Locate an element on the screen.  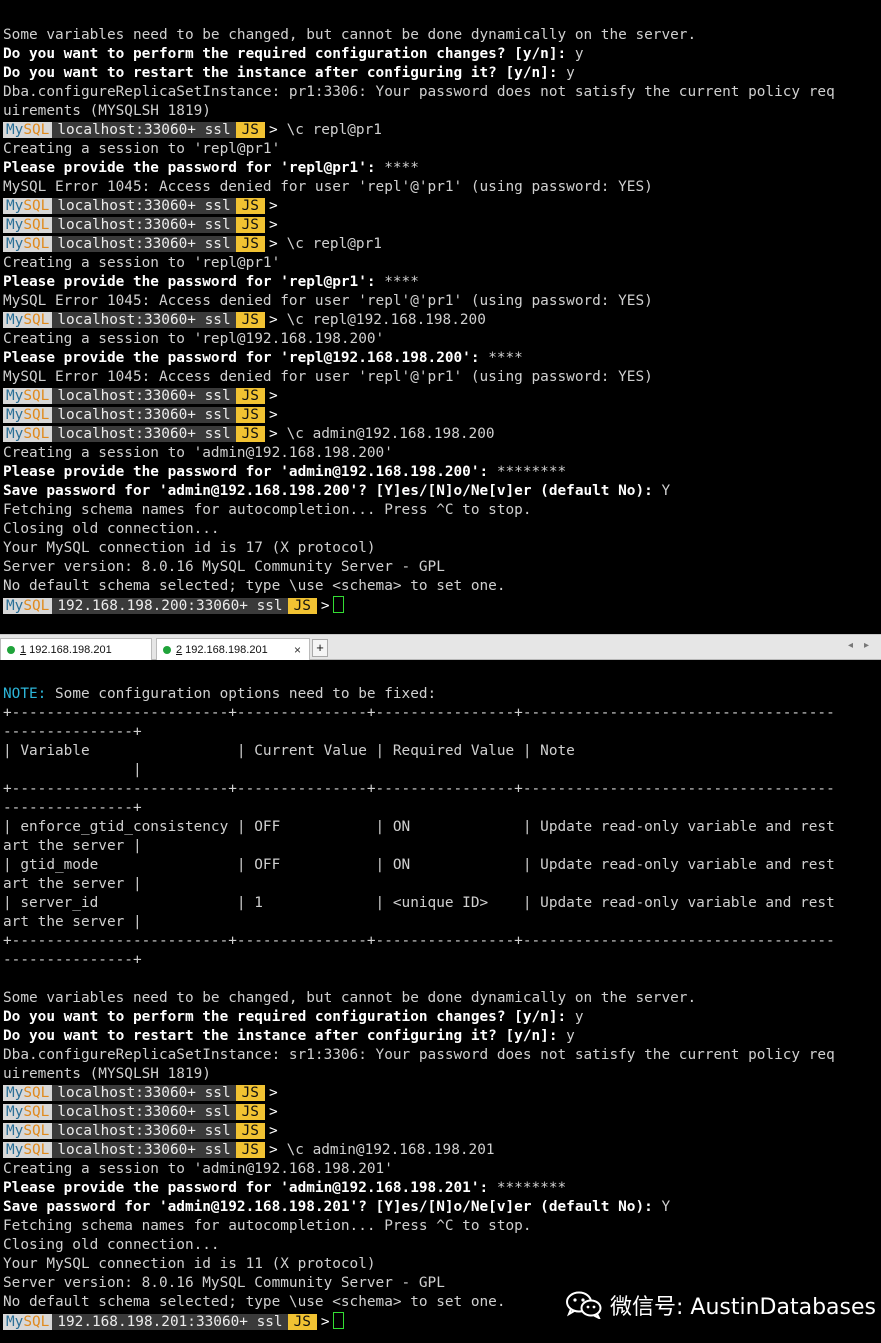
shell-prompt-line: MySQL 192.168.198.200:33060+ ssl JS > is located at coordinates (173, 605).